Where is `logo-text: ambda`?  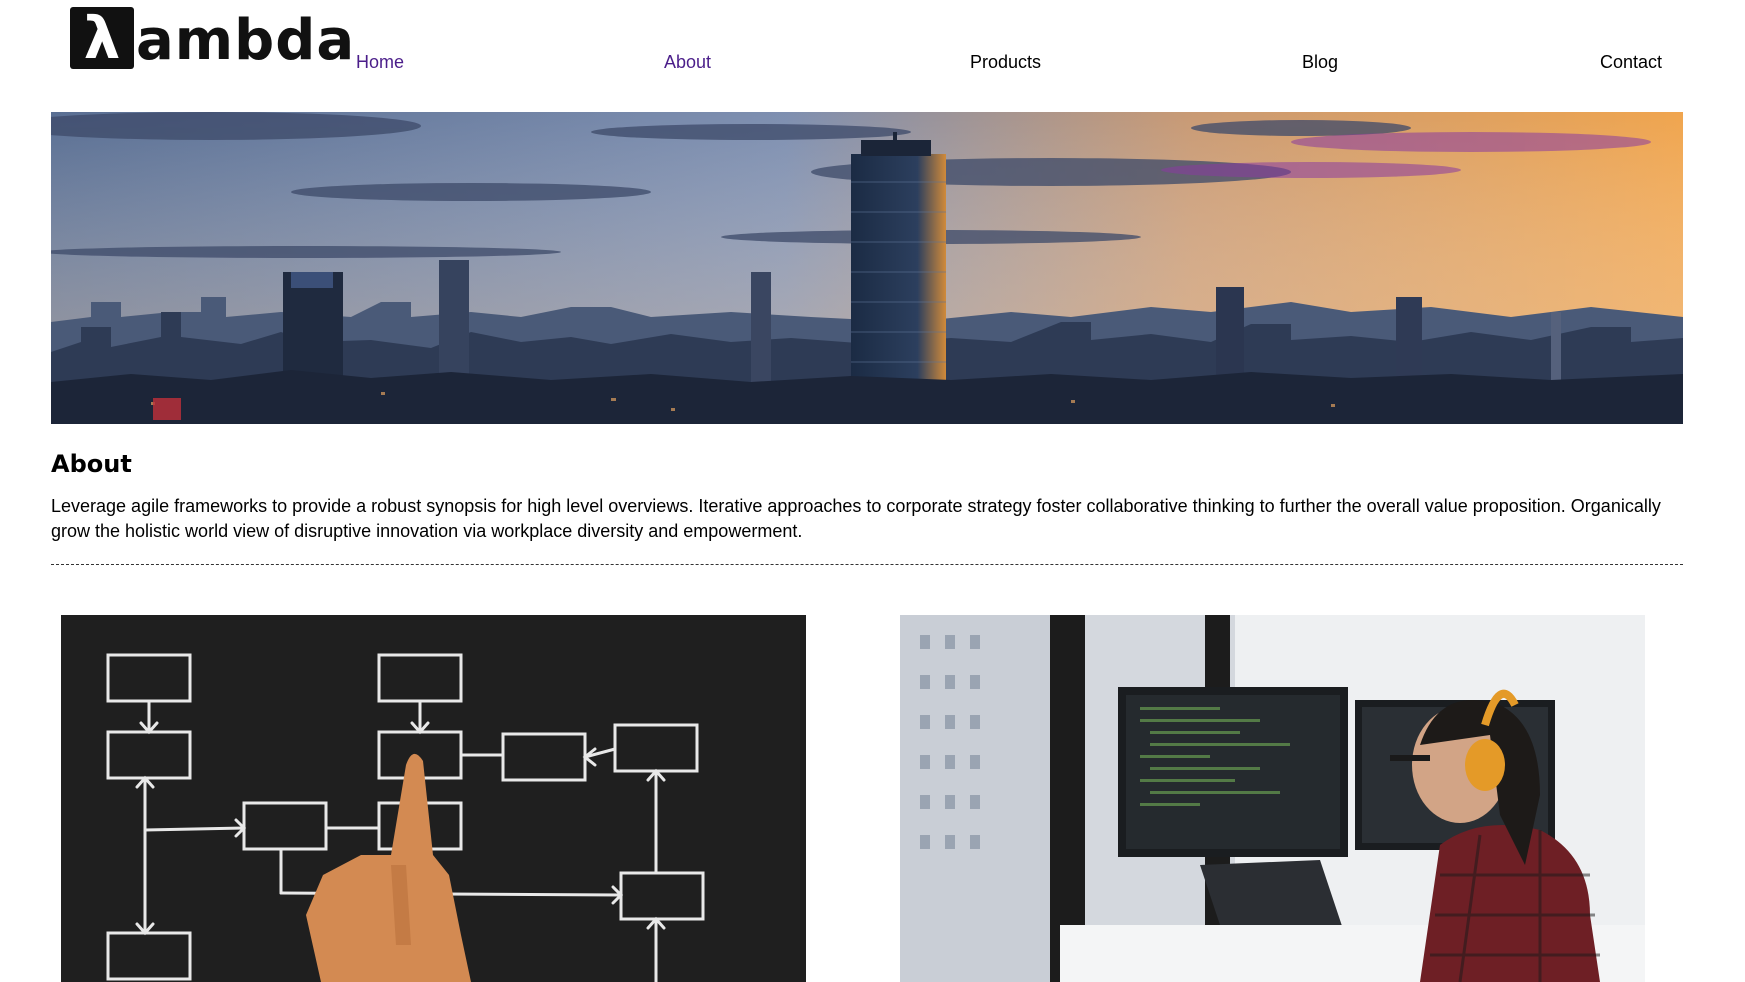 logo-text: ambda is located at coordinates (246, 40).